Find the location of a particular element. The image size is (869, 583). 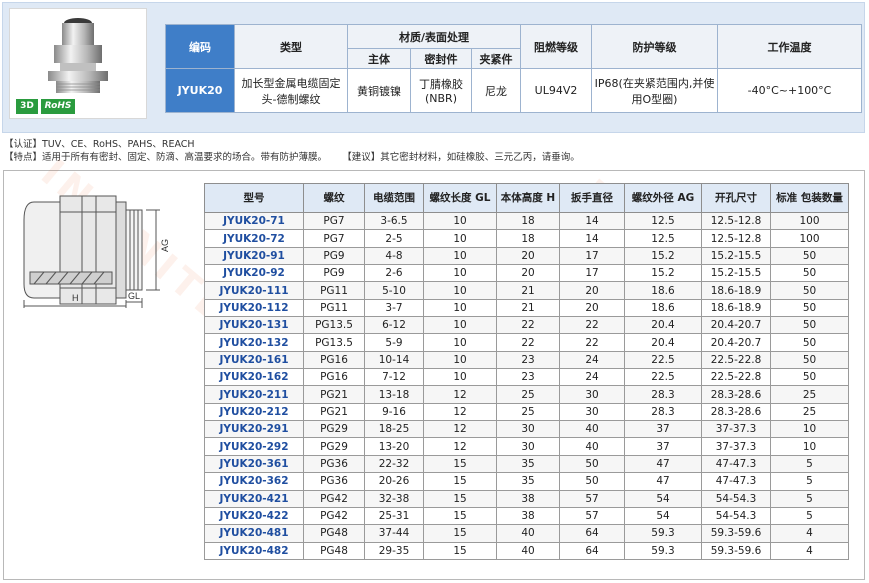

table-cell: PG9 is located at coordinates (334, 273).